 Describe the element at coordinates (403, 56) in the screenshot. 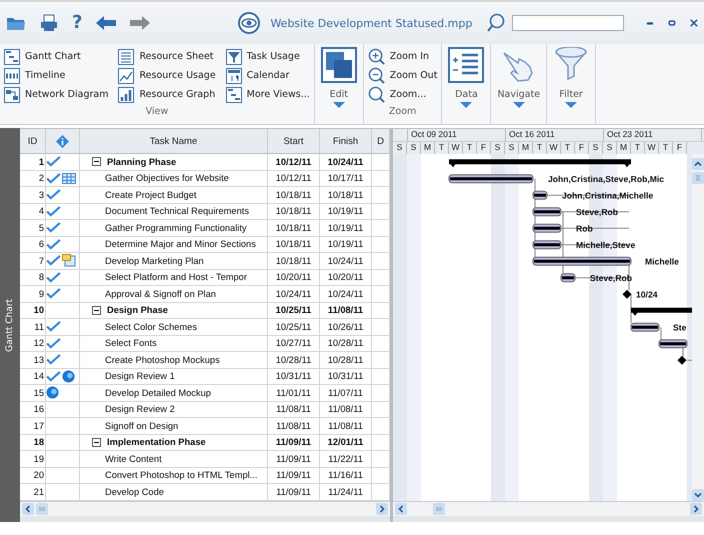

I see `zoom-button: Zoom In` at that location.